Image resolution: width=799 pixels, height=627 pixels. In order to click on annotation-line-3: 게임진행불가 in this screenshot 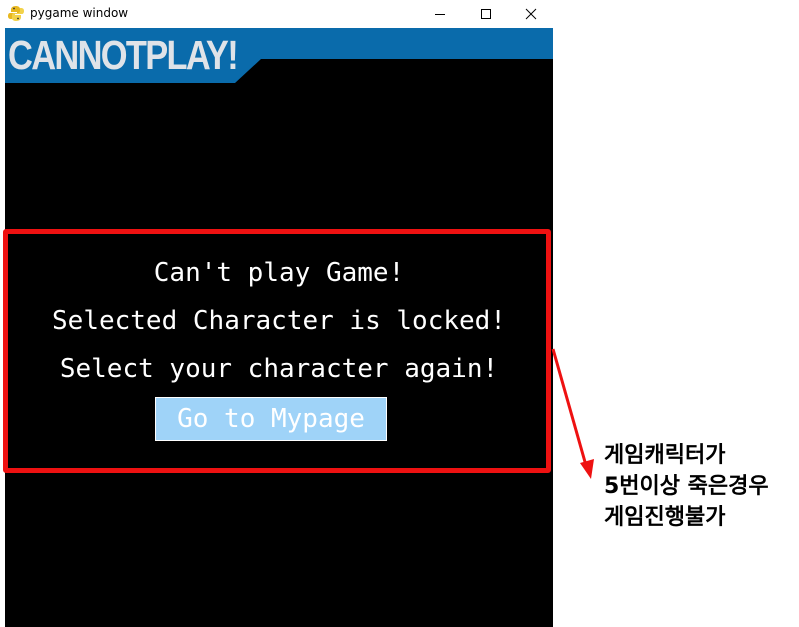, I will do `click(665, 517)`.